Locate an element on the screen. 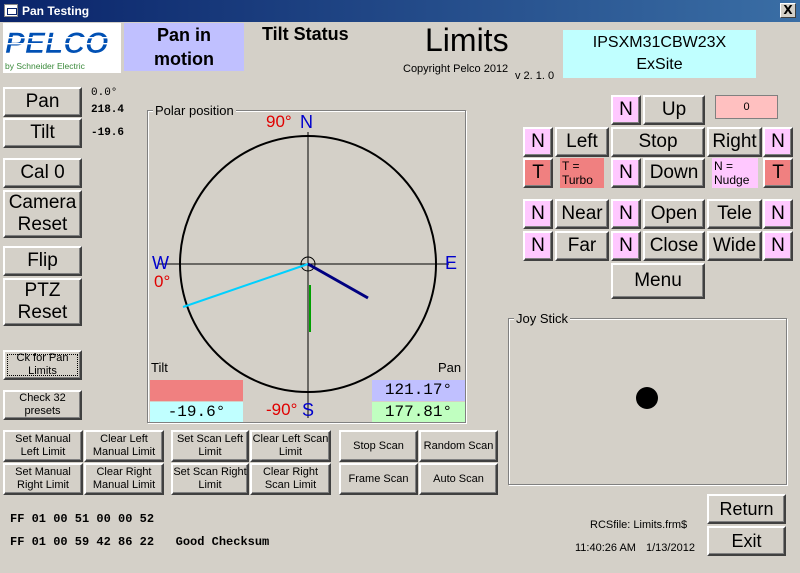  flip-button: Flip is located at coordinates (42, 261).